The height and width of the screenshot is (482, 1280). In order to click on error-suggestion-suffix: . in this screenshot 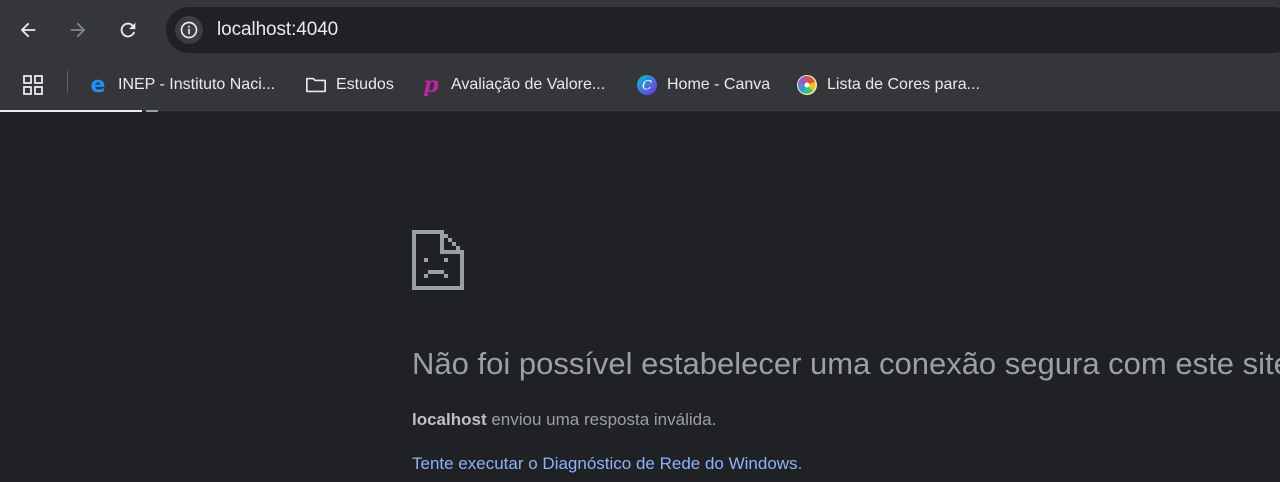, I will do `click(800, 463)`.